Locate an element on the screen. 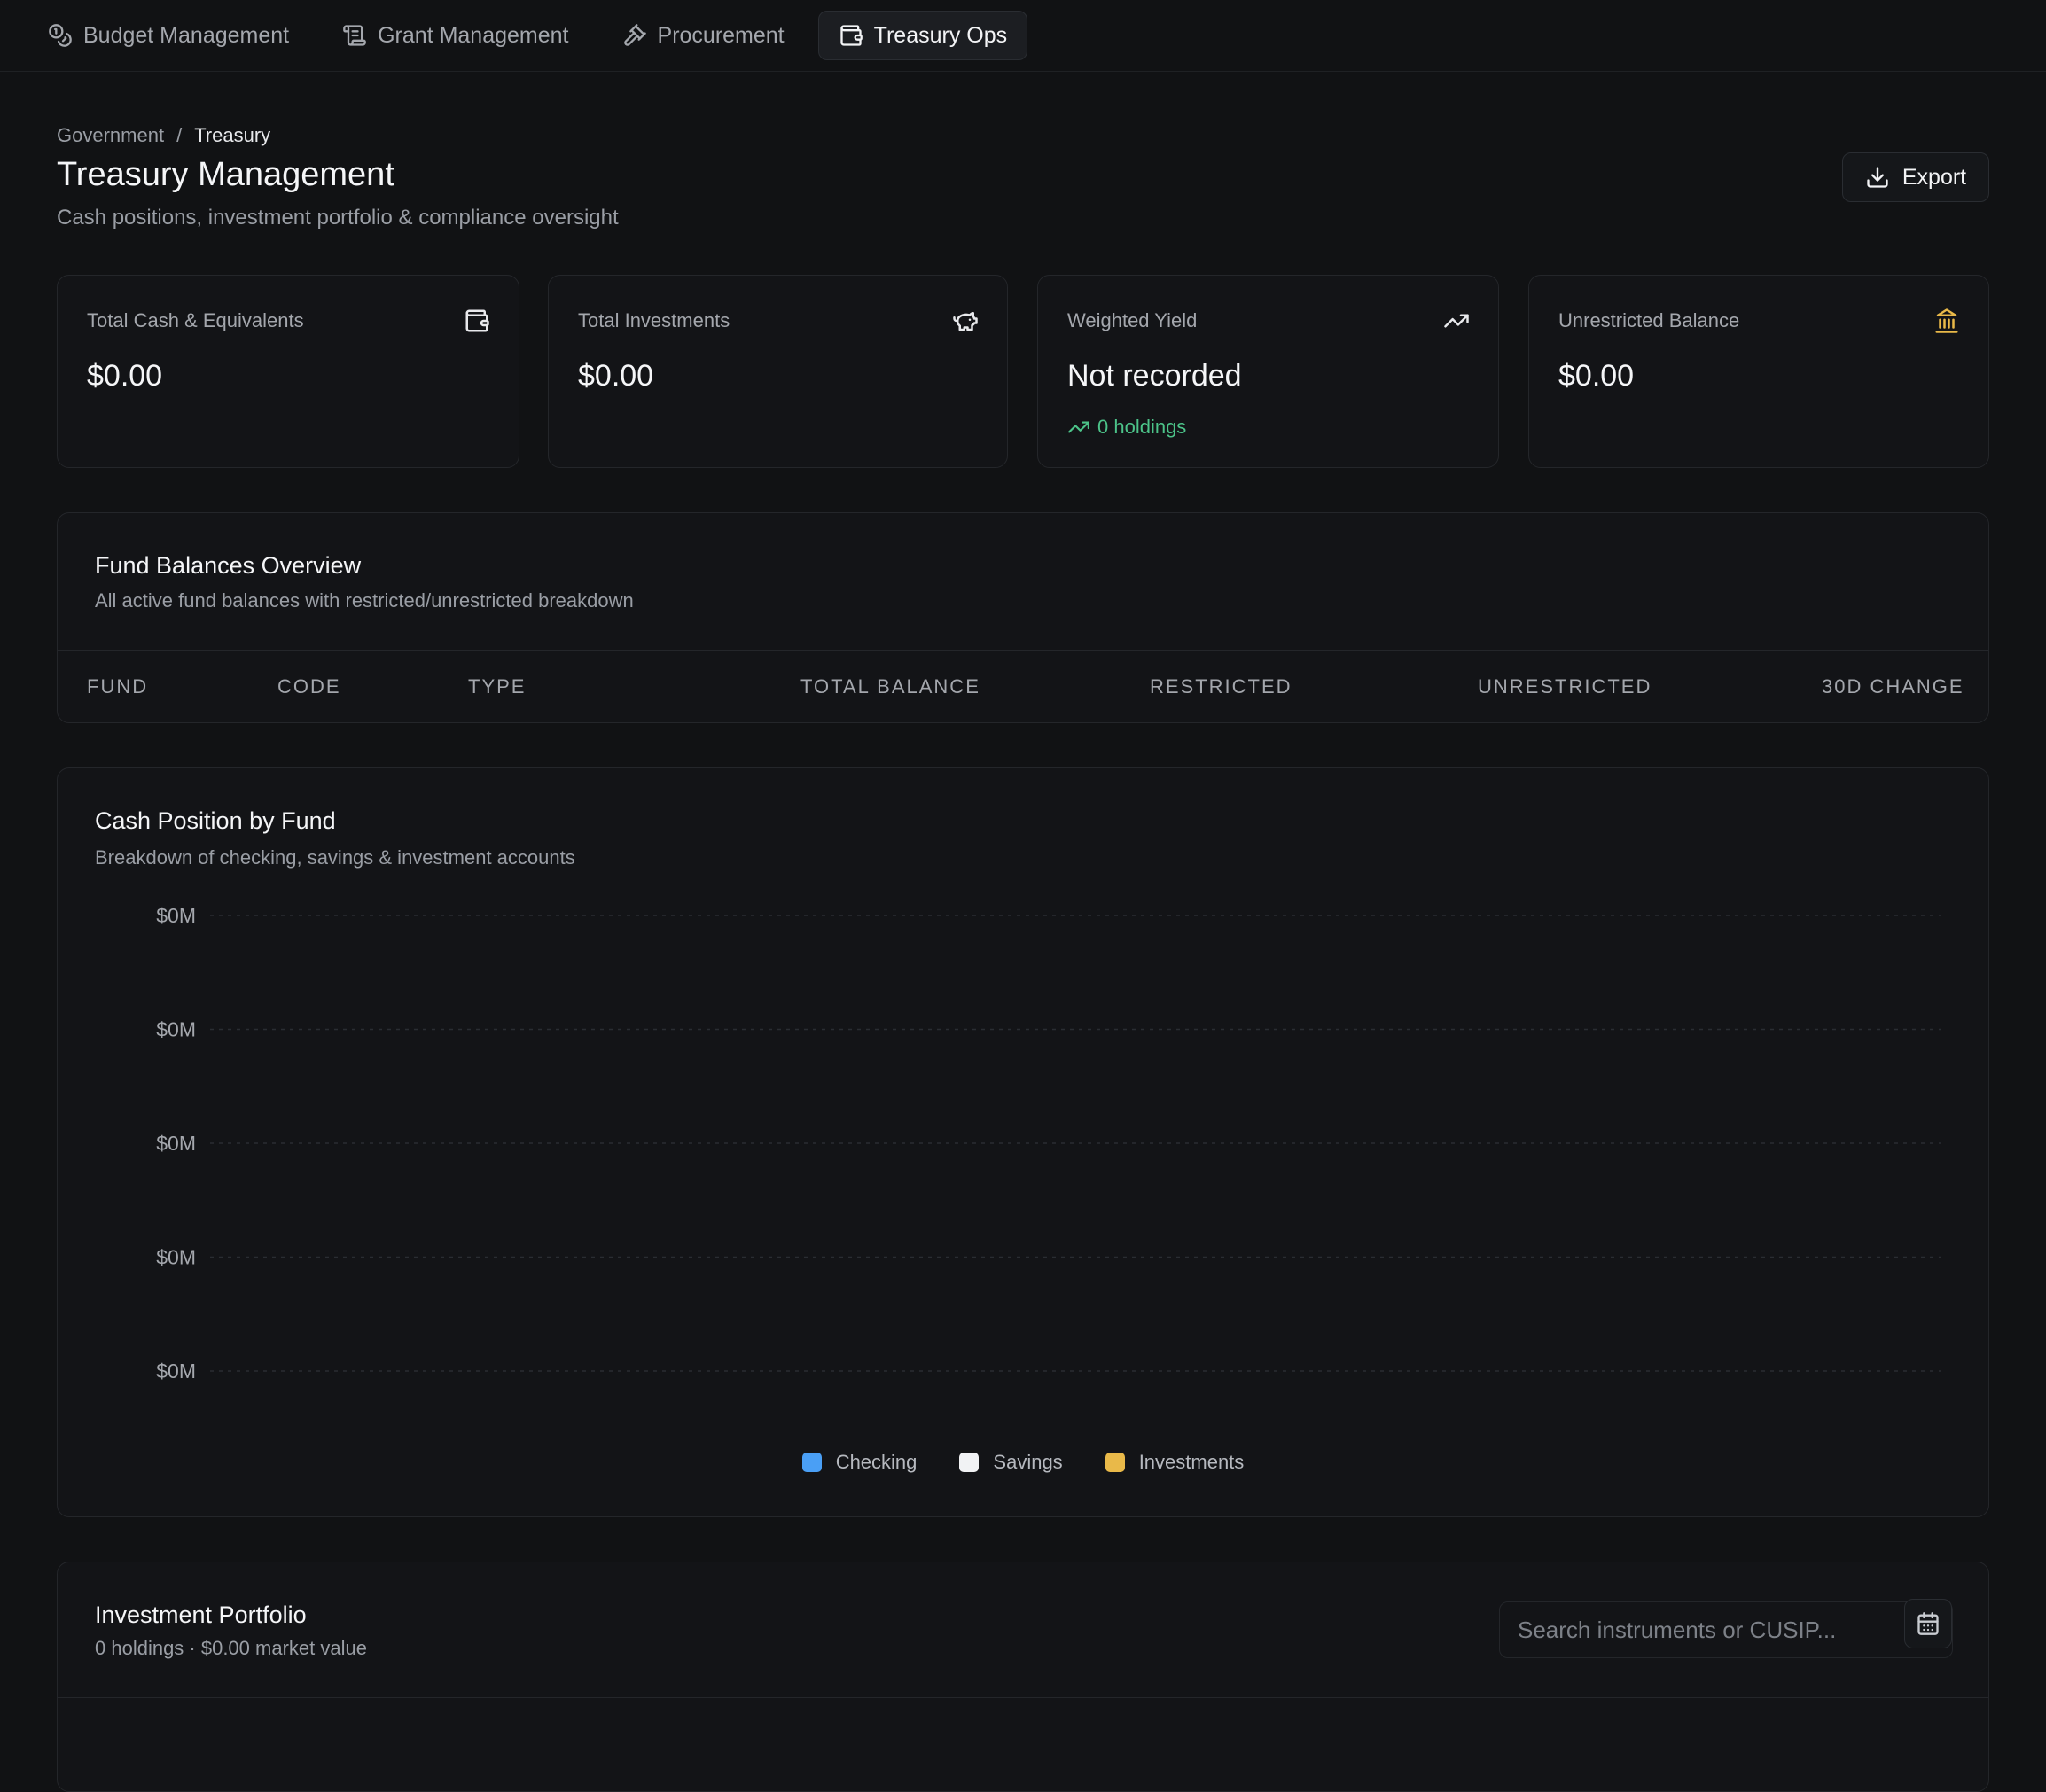 The image size is (2046, 1792). stat-label: Total Cash & Equivalents is located at coordinates (195, 320).